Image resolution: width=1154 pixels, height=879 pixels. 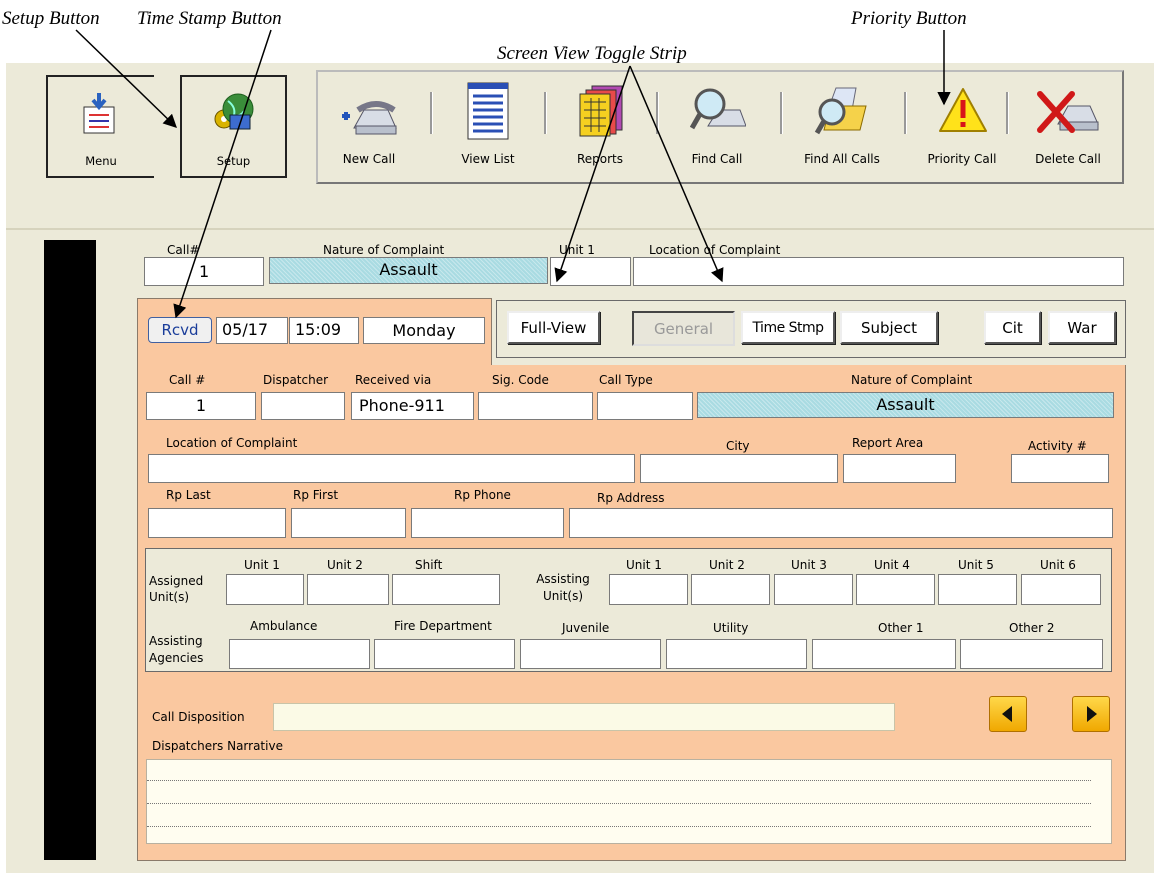 I want to click on arrow-setup, so click(x=126, y=78).